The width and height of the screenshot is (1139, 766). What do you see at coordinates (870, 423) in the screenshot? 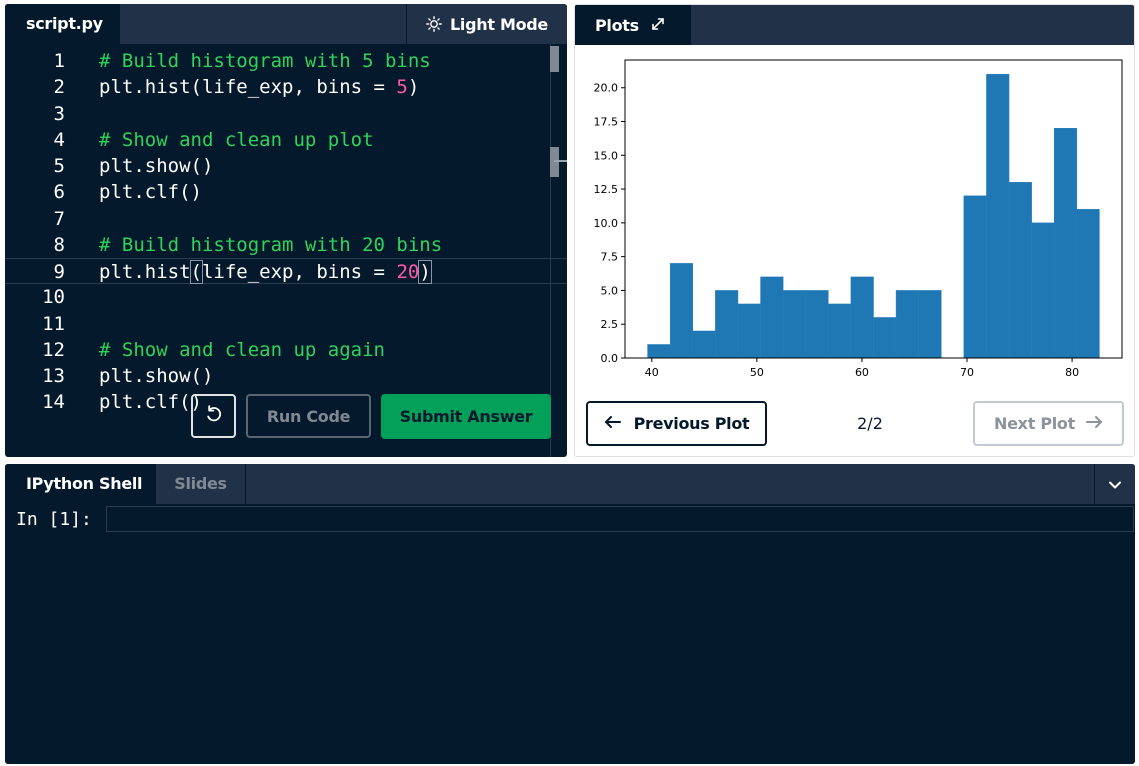
I see `plot-page-indicator: 2/2` at bounding box center [870, 423].